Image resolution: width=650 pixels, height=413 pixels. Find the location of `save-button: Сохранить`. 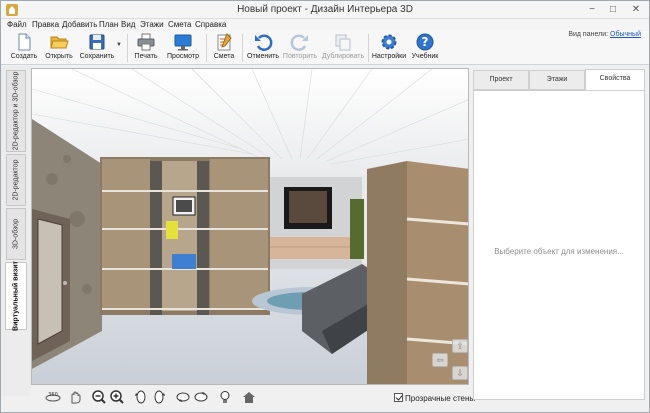

save-button: Сохранить is located at coordinates (97, 48).